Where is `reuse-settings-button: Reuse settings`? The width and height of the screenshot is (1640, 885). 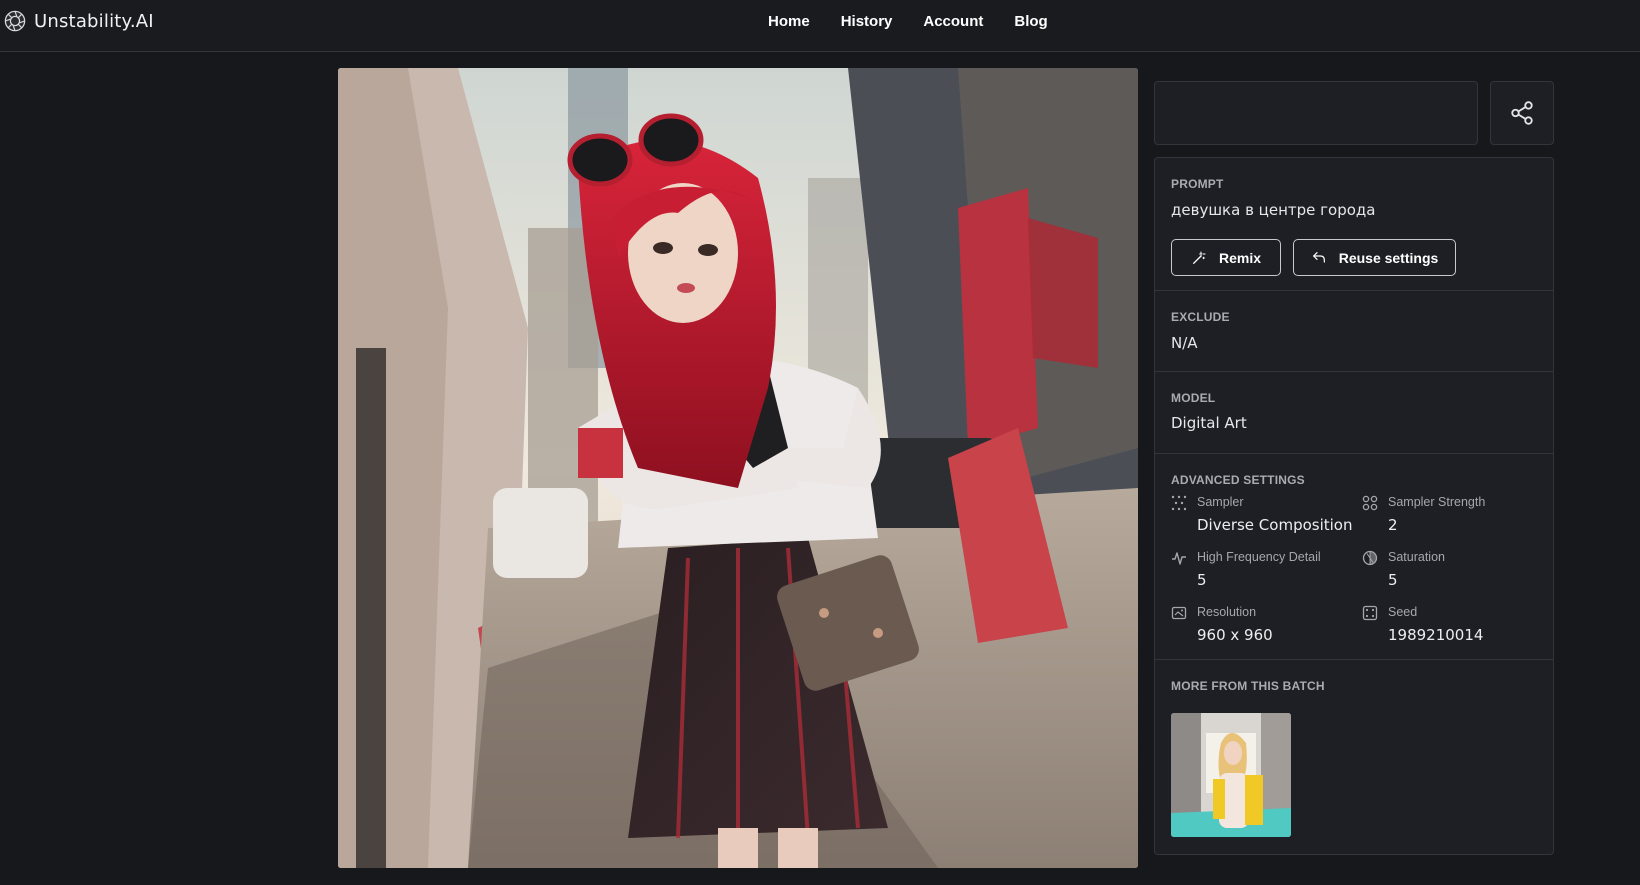
reuse-settings-button: Reuse settings is located at coordinates (1374, 257).